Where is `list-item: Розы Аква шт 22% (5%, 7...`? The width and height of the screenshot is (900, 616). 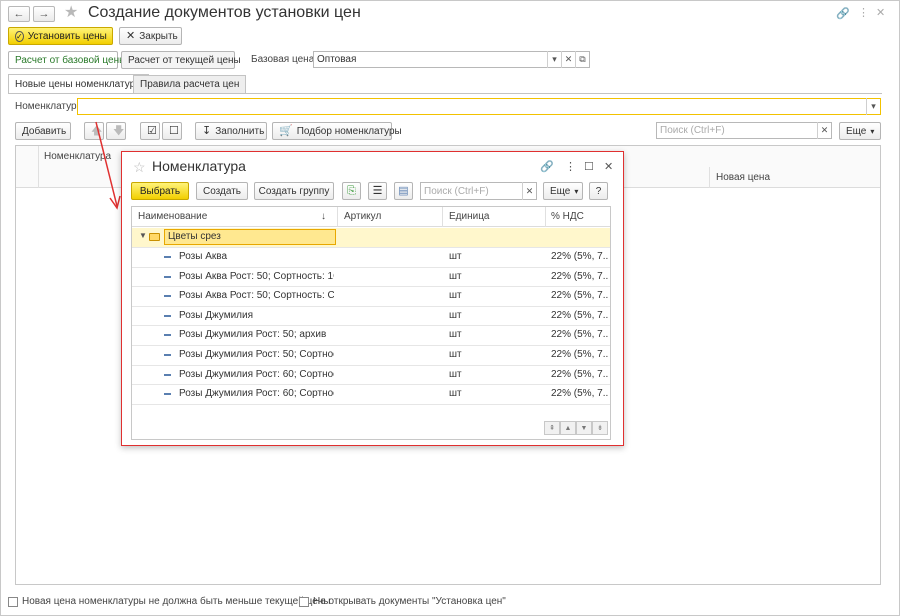 list-item: Розы Аква шт 22% (5%, 7... is located at coordinates (371, 258).